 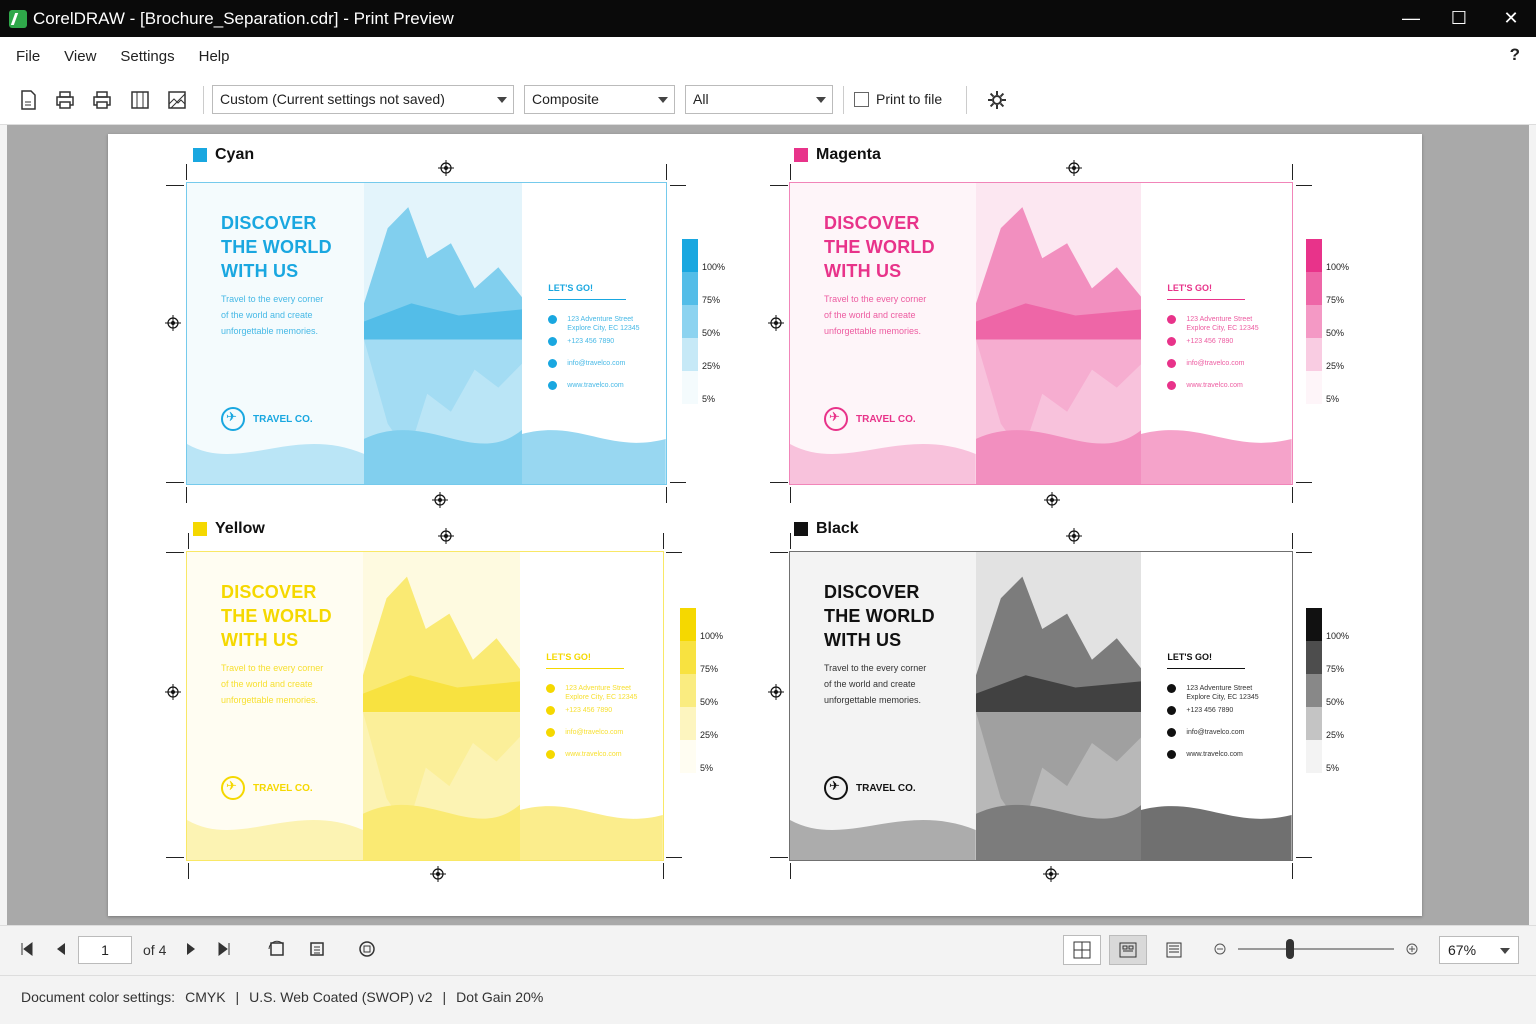 I want to click on print-mode-dropdown: Composite, so click(x=599, y=99).